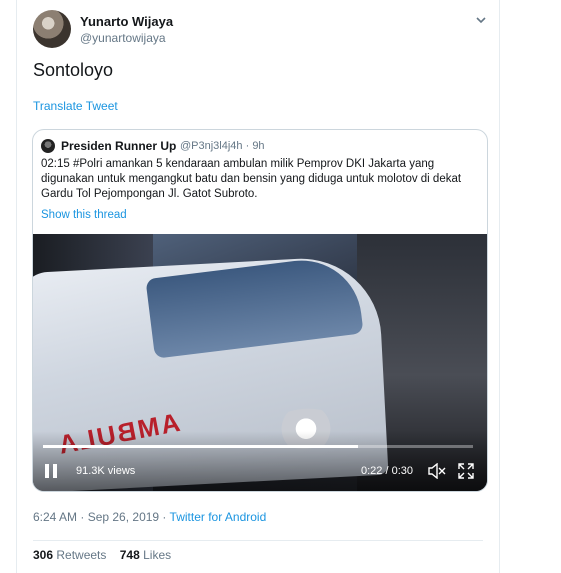  Describe the element at coordinates (130, 555) in the screenshot. I see `likes-count: 748` at that location.